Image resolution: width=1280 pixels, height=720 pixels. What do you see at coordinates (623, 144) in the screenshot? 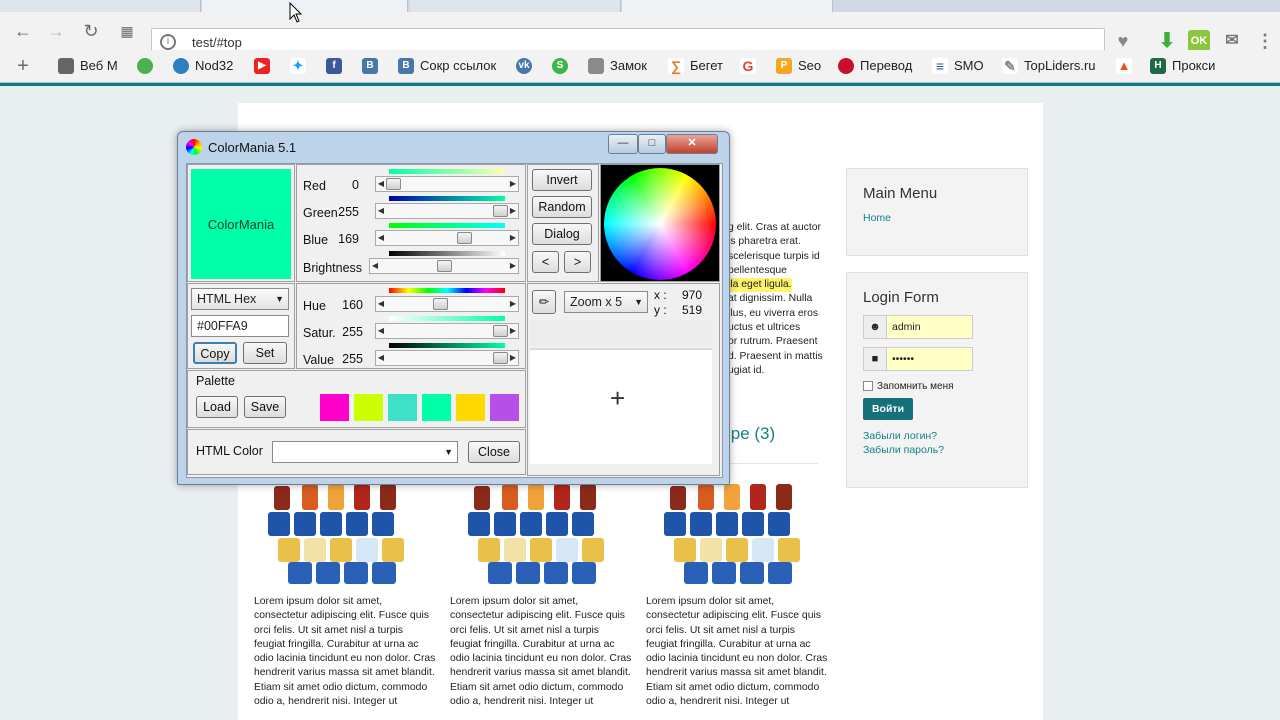
I see `minimize-button: —` at bounding box center [623, 144].